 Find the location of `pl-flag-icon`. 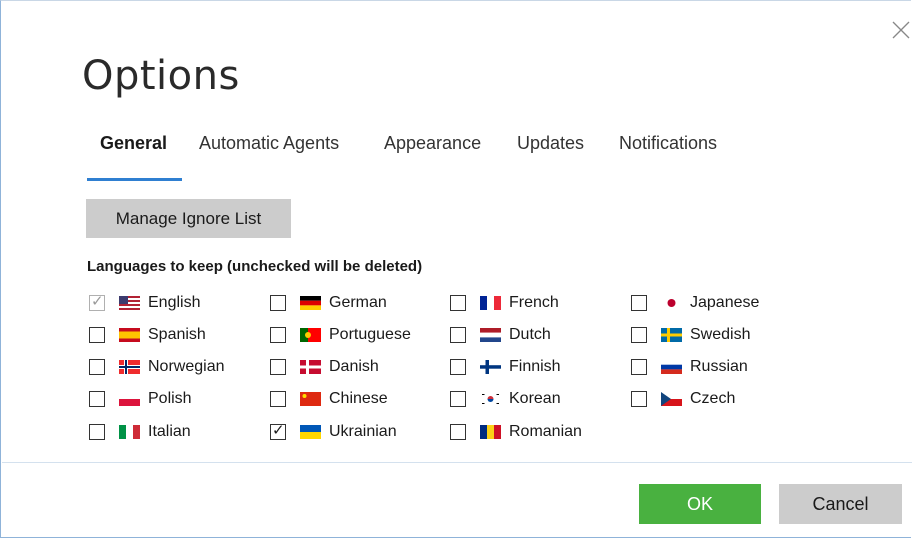

pl-flag-icon is located at coordinates (129, 399).